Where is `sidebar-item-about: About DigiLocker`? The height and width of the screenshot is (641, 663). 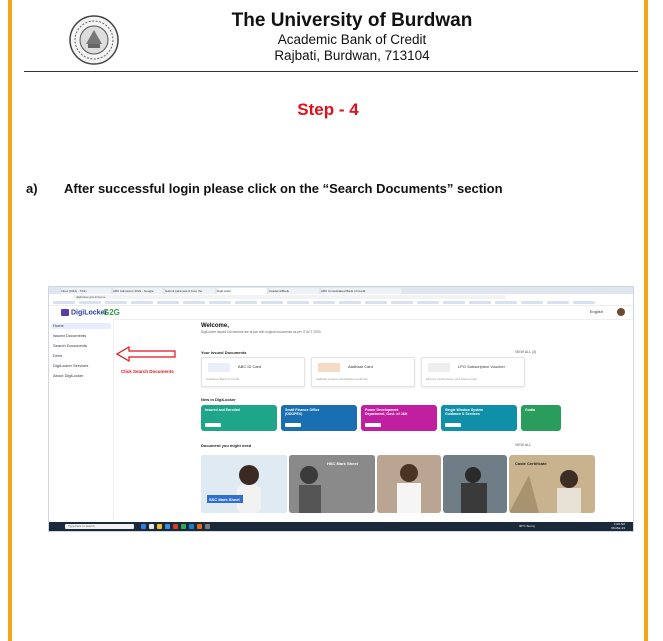 sidebar-item-about: About DigiLocker is located at coordinates (68, 375).